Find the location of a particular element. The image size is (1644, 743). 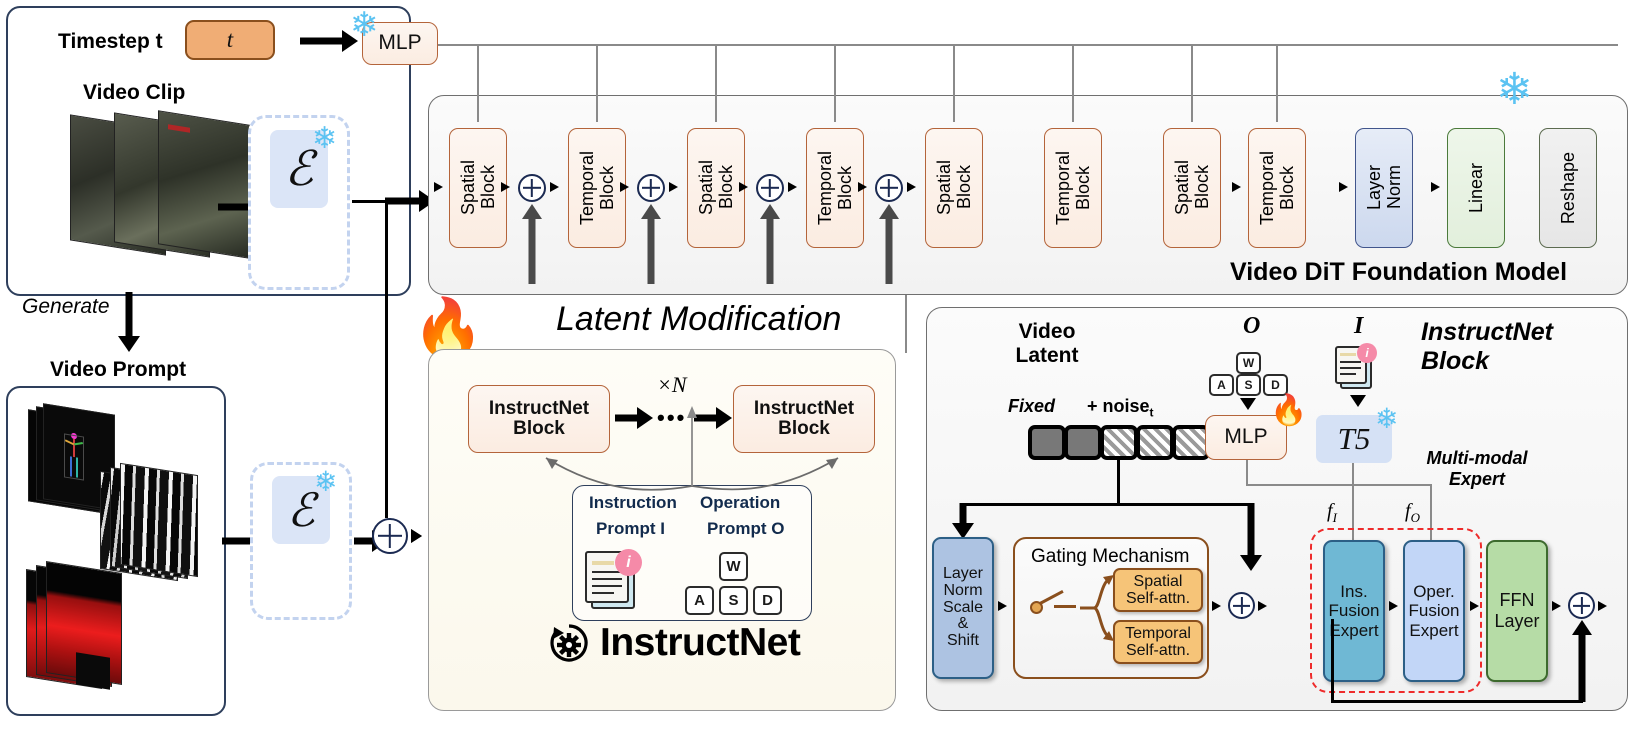

block-out-arrowhead is located at coordinates (1602, 606).